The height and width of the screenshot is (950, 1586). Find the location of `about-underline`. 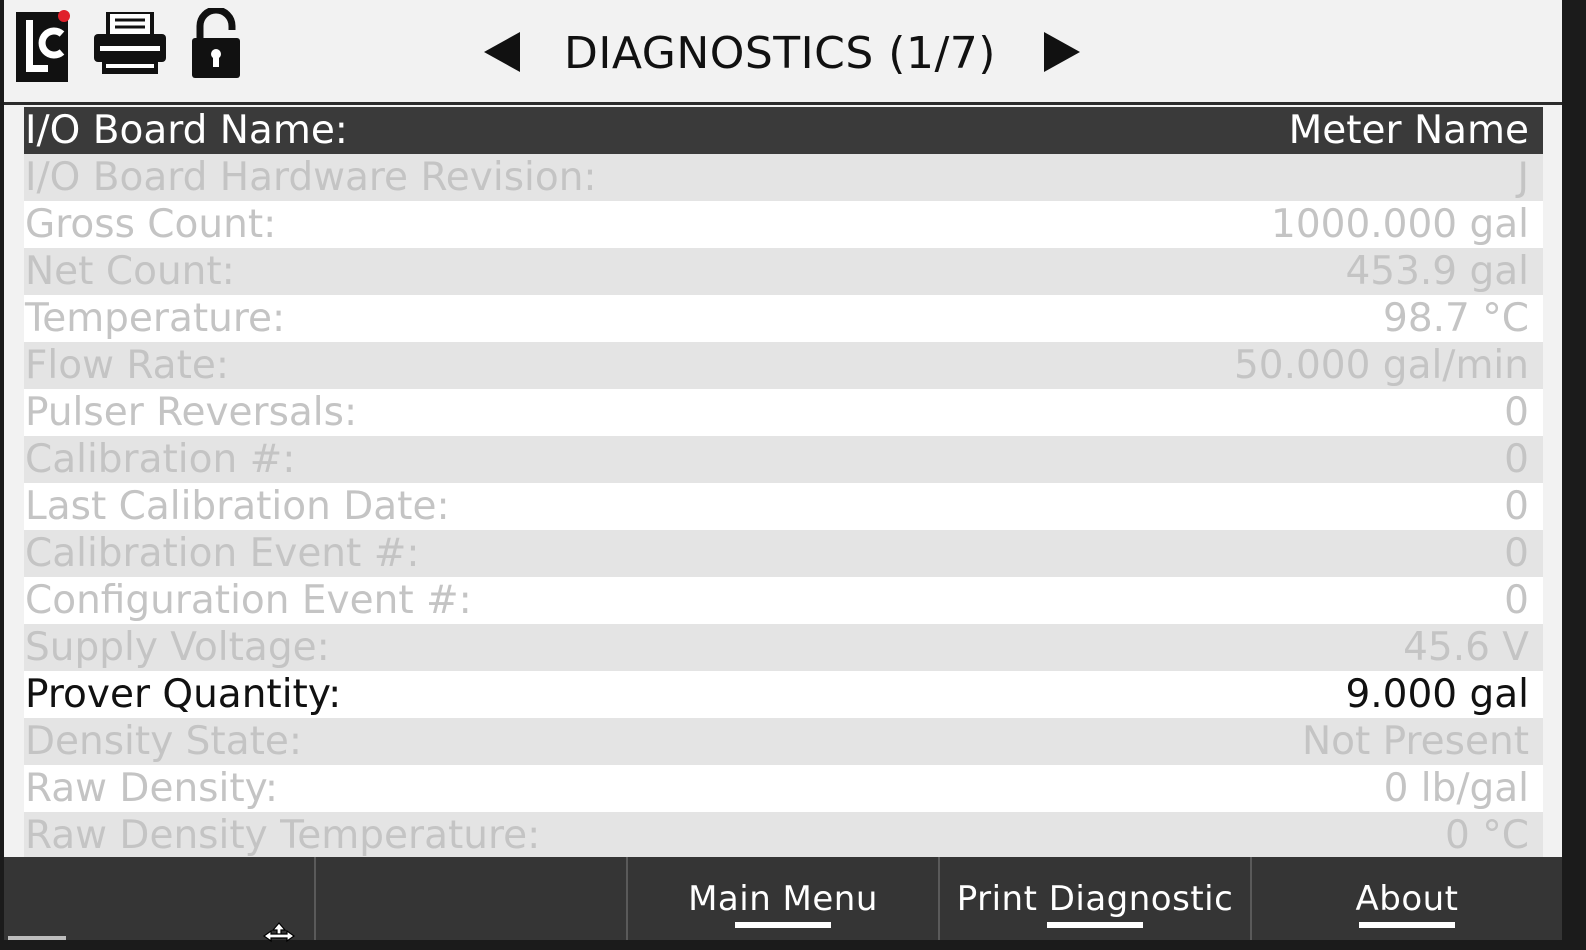

about-underline is located at coordinates (1407, 925).